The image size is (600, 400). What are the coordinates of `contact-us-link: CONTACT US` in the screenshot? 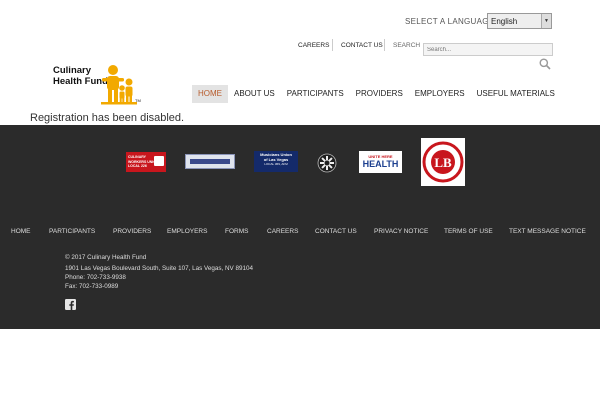 It's located at (362, 45).